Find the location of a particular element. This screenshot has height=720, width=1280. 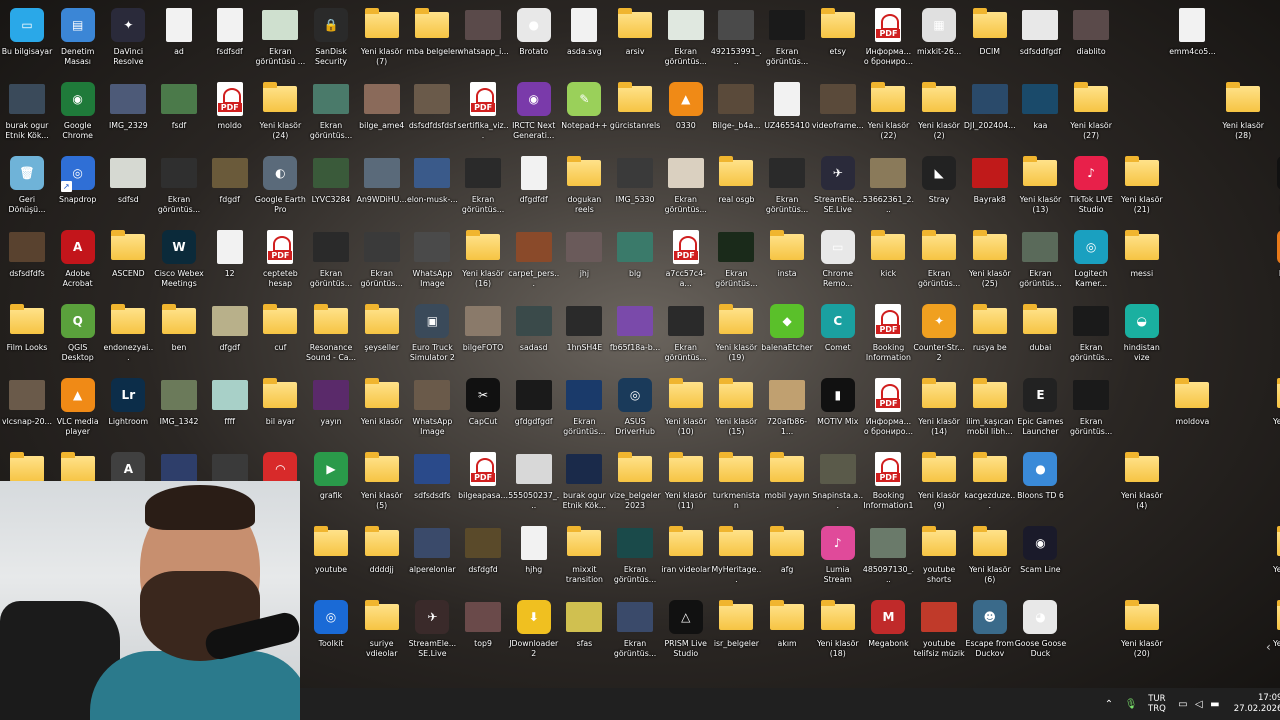

desktop-icon: fsdfsdf is located at coordinates (230, 41).